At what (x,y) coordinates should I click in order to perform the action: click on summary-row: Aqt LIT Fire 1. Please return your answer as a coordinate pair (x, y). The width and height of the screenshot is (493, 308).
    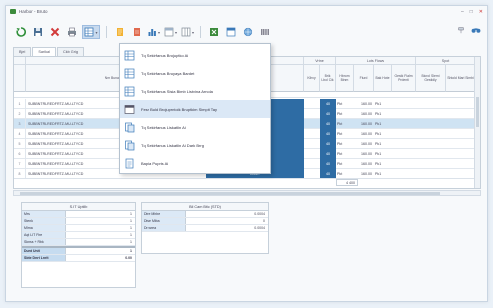
    Looking at the image, I should click on (78, 235).